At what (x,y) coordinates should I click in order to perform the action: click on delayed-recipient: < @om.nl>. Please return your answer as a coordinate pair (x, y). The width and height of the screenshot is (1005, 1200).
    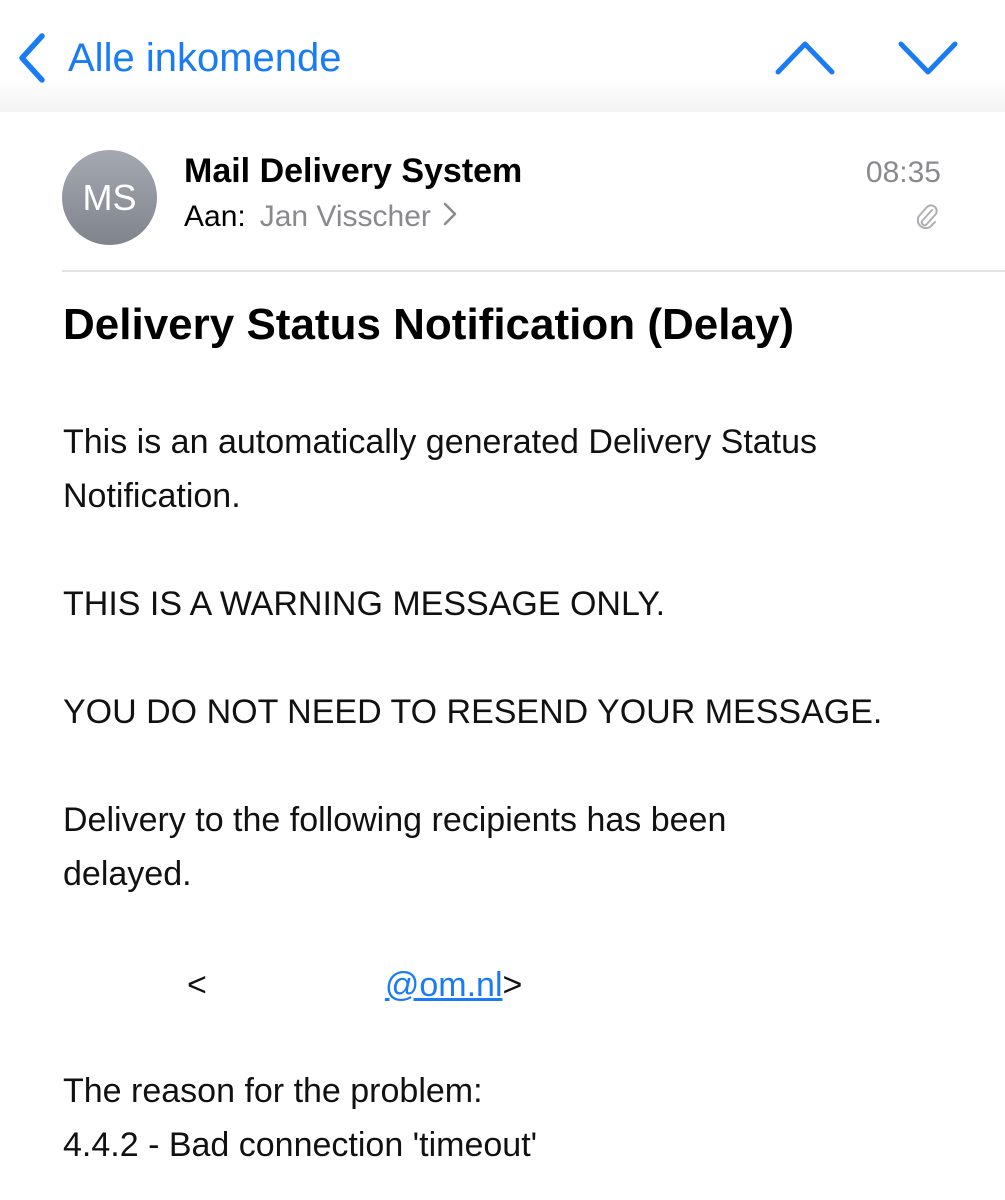
    Looking at the image, I should click on (354, 985).